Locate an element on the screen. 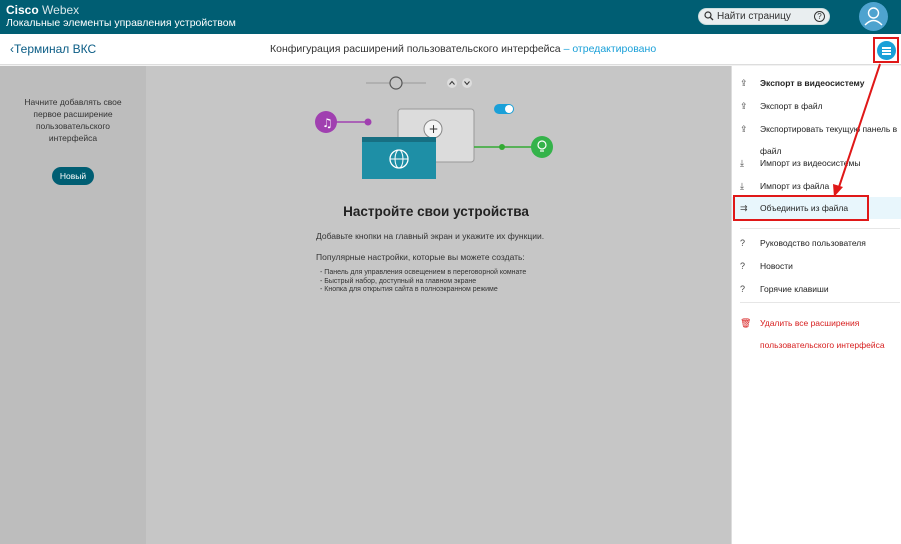  back-link: ‹Терминал ВКС is located at coordinates (53, 49).